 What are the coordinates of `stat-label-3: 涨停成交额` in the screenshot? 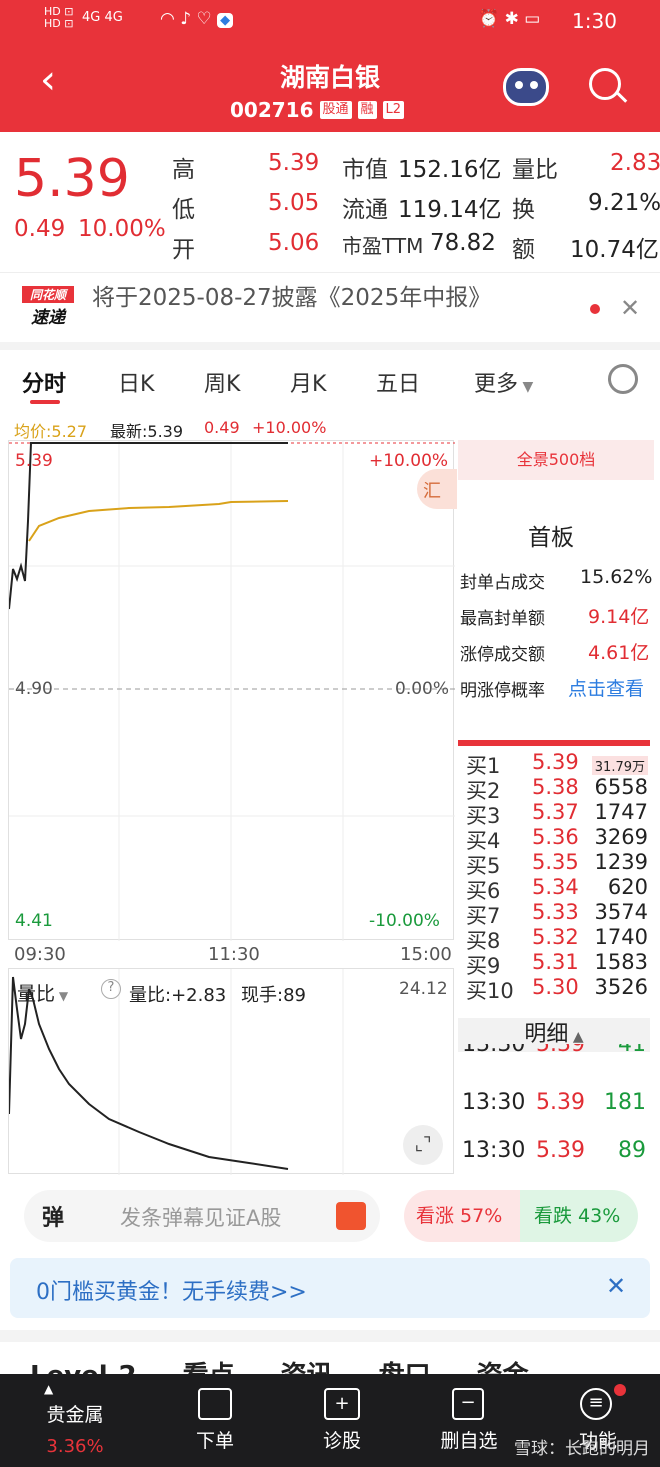 It's located at (502, 655).